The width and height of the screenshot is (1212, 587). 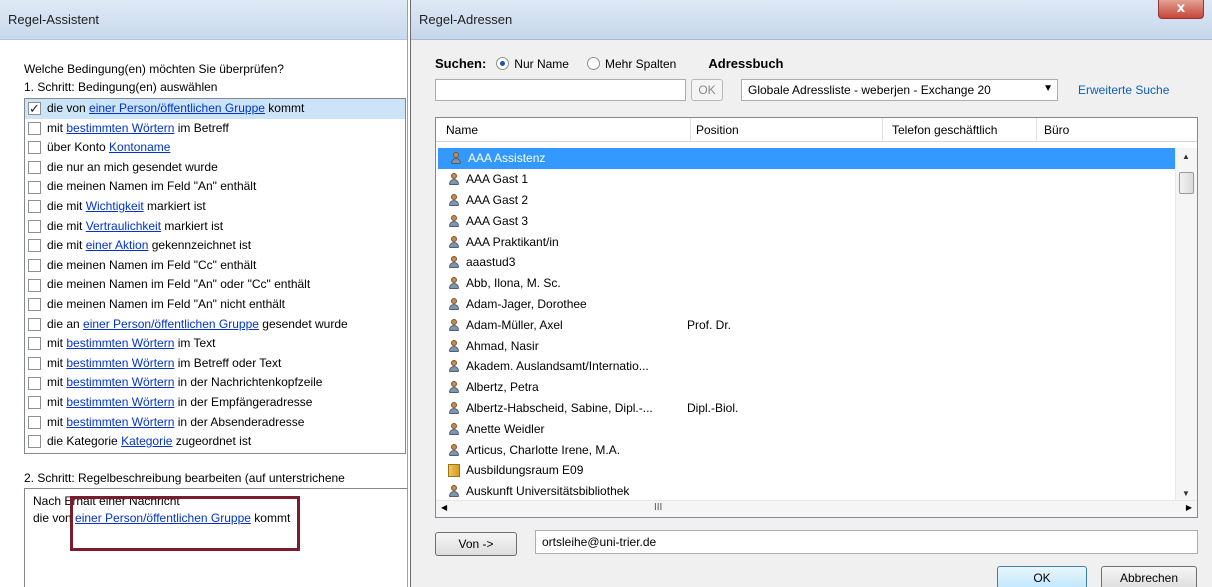 What do you see at coordinates (806, 387) in the screenshot?
I see `address-row: Albertz, Petra` at bounding box center [806, 387].